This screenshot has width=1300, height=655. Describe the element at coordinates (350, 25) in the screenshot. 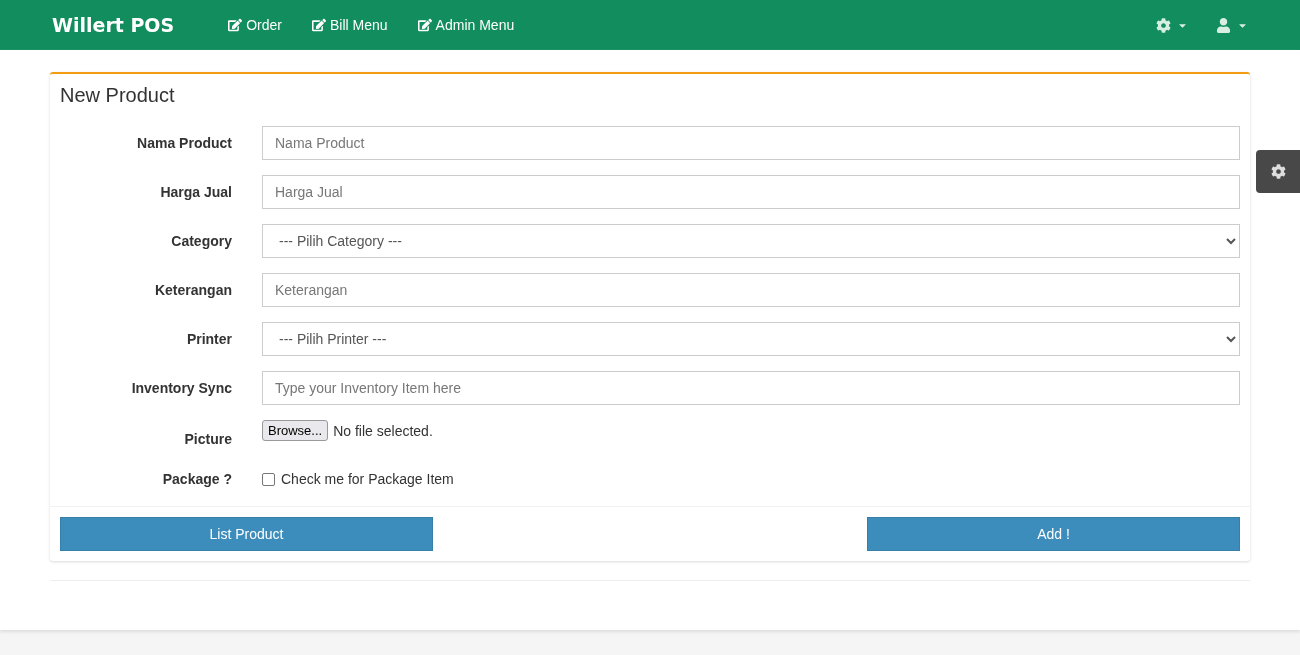

I see `nav-link: Bill Menu` at that location.